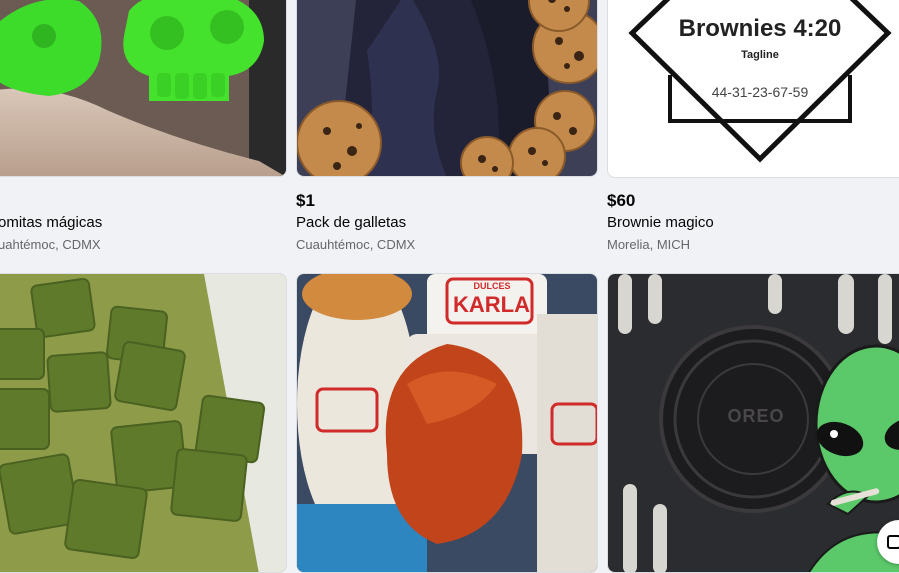  What do you see at coordinates (305, 200) in the screenshot?
I see `listing-price: $1` at bounding box center [305, 200].